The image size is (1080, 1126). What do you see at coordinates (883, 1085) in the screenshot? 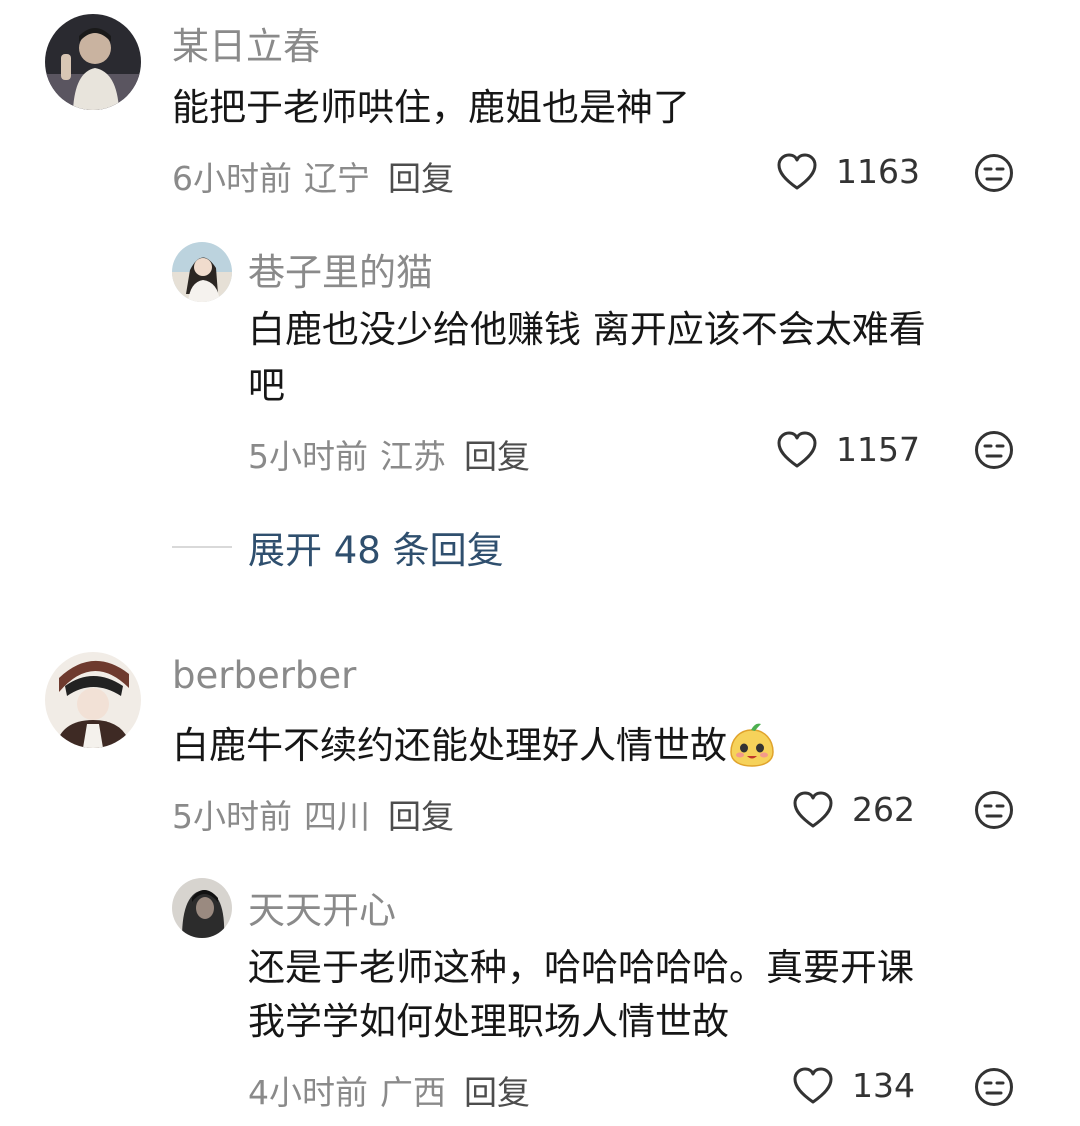
I see `reply-like-count: 134` at bounding box center [883, 1085].